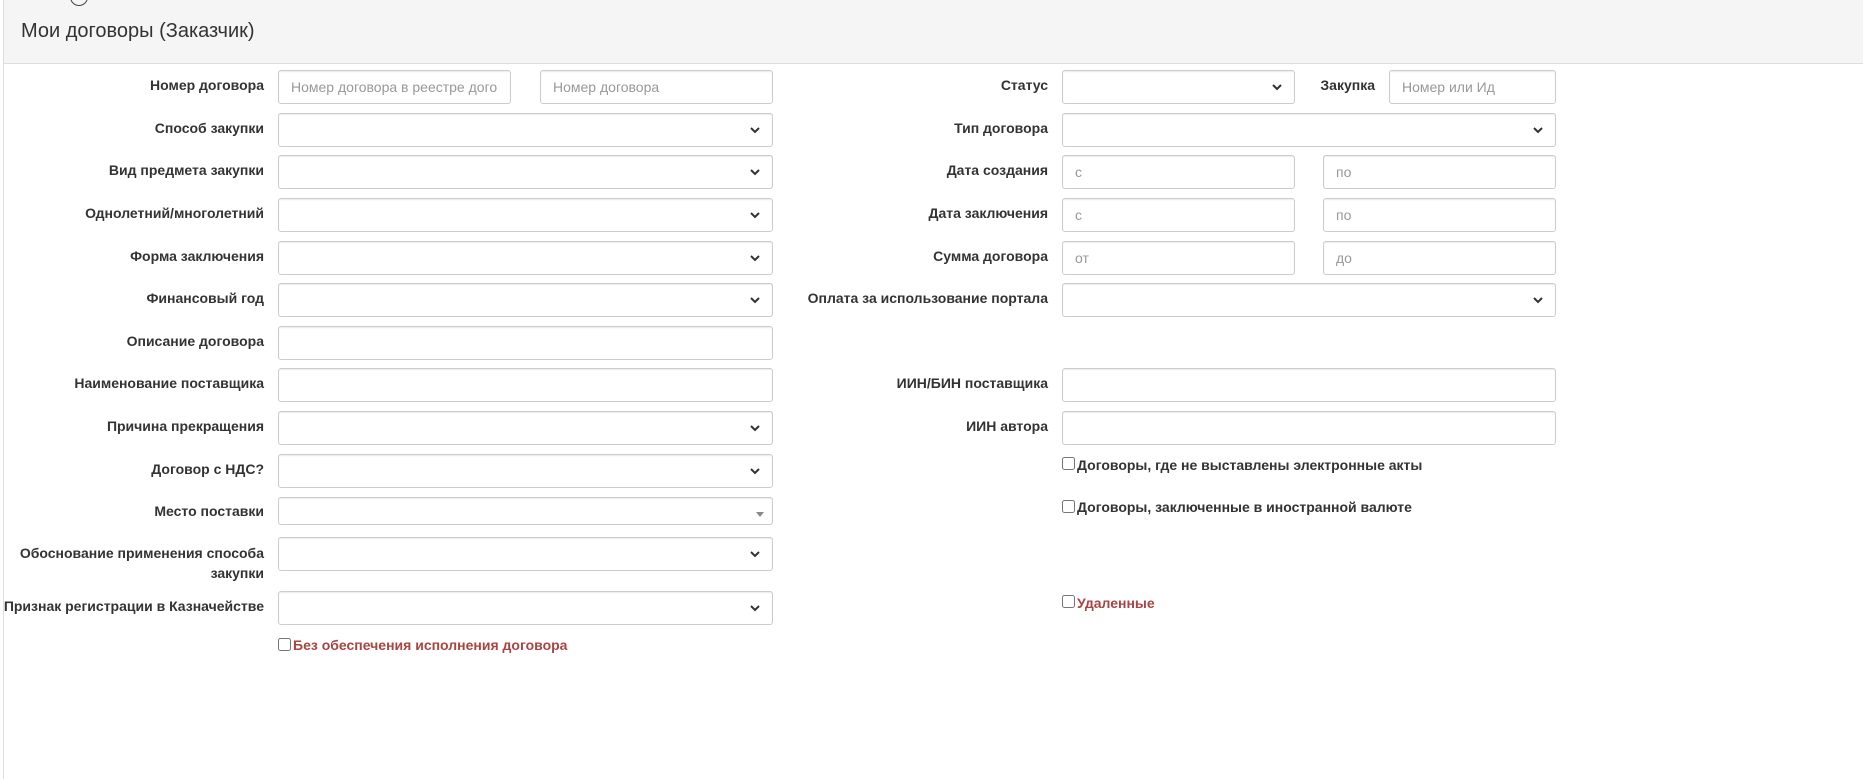 The image size is (1863, 779). Describe the element at coordinates (525, 172) in the screenshot. I see `subject-type-select` at that location.